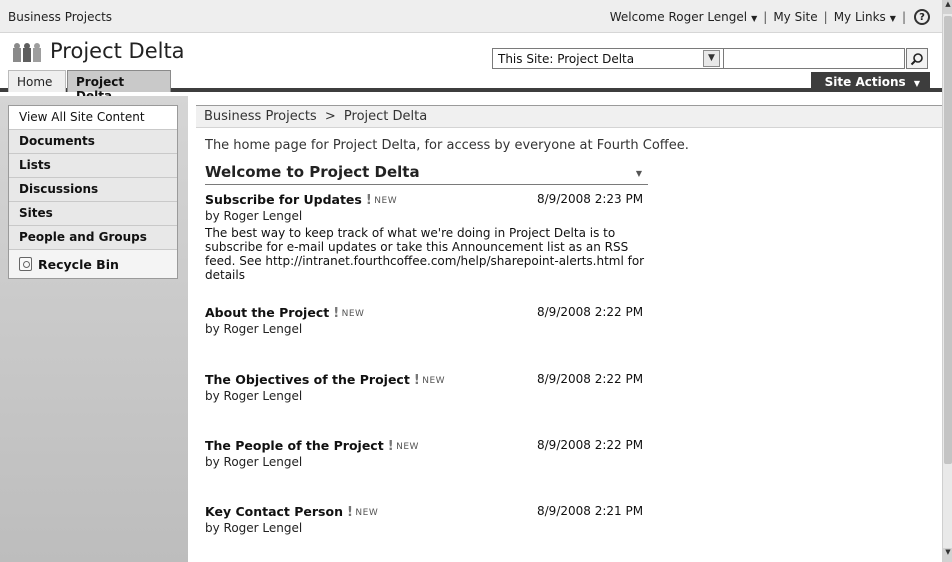 This screenshot has height=562, width=952. I want to click on welcome-label: Welcome Roger Lengel, so click(678, 17).